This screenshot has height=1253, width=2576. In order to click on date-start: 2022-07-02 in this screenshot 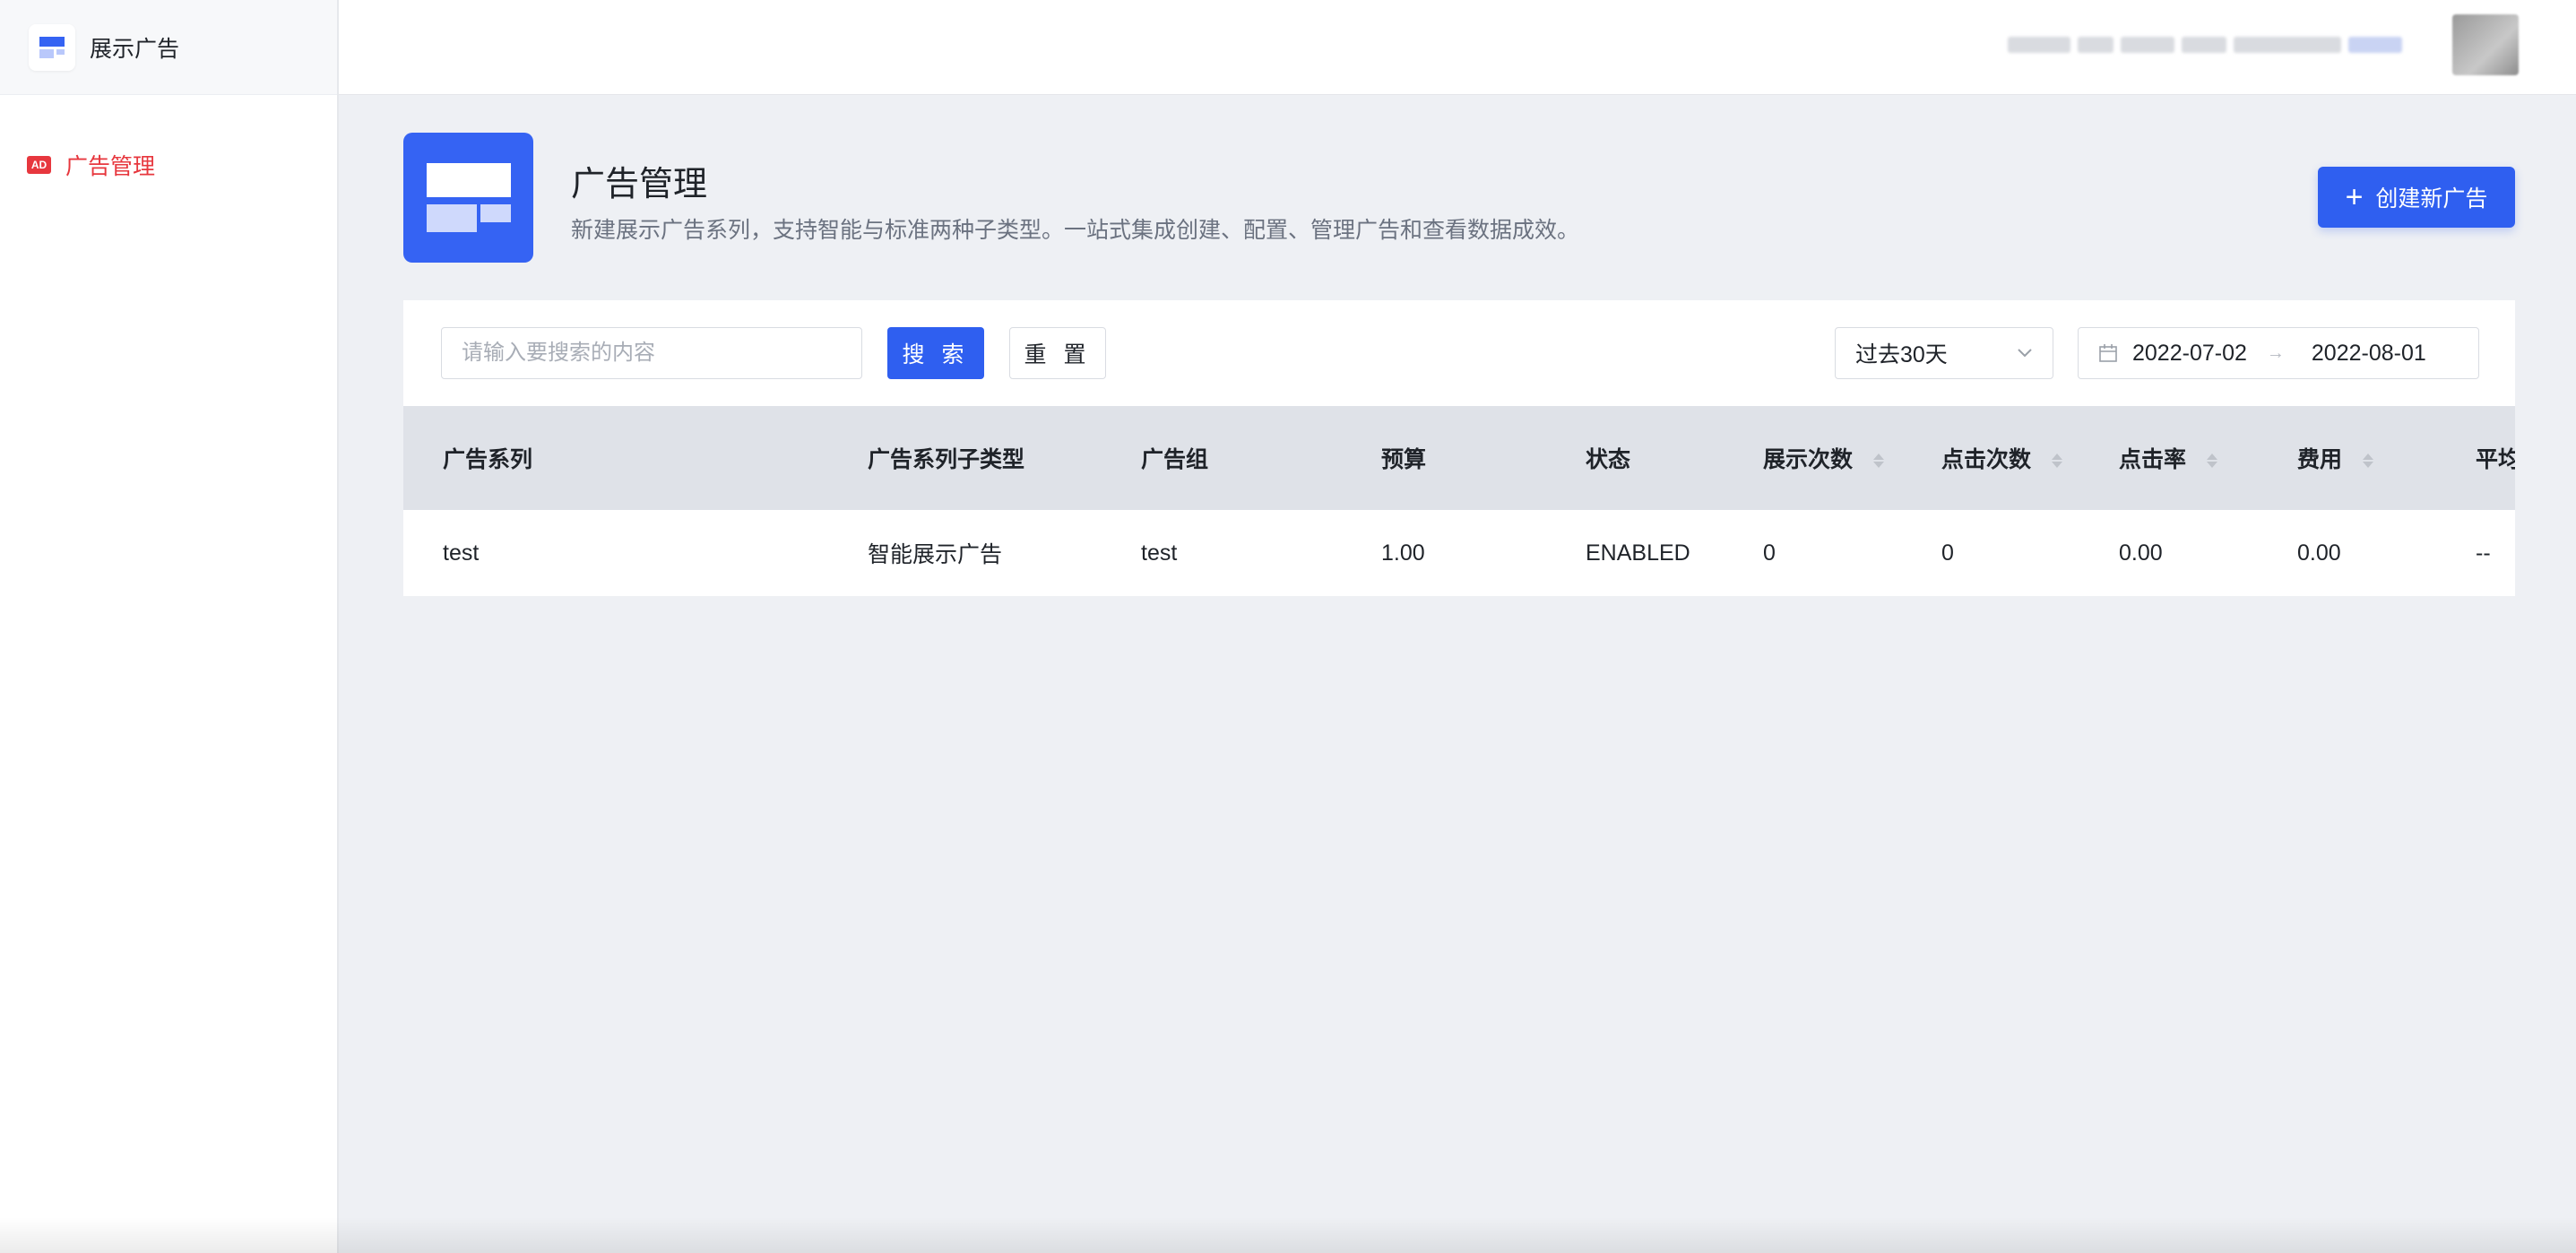, I will do `click(2189, 354)`.